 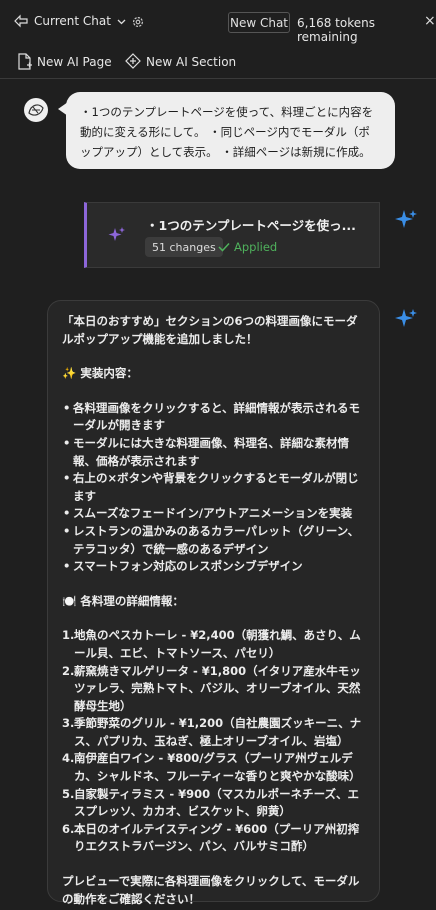 I want to click on list-item: スムーズなフェードイン/アウトアニメーションを実装, so click(x=214, y=514).